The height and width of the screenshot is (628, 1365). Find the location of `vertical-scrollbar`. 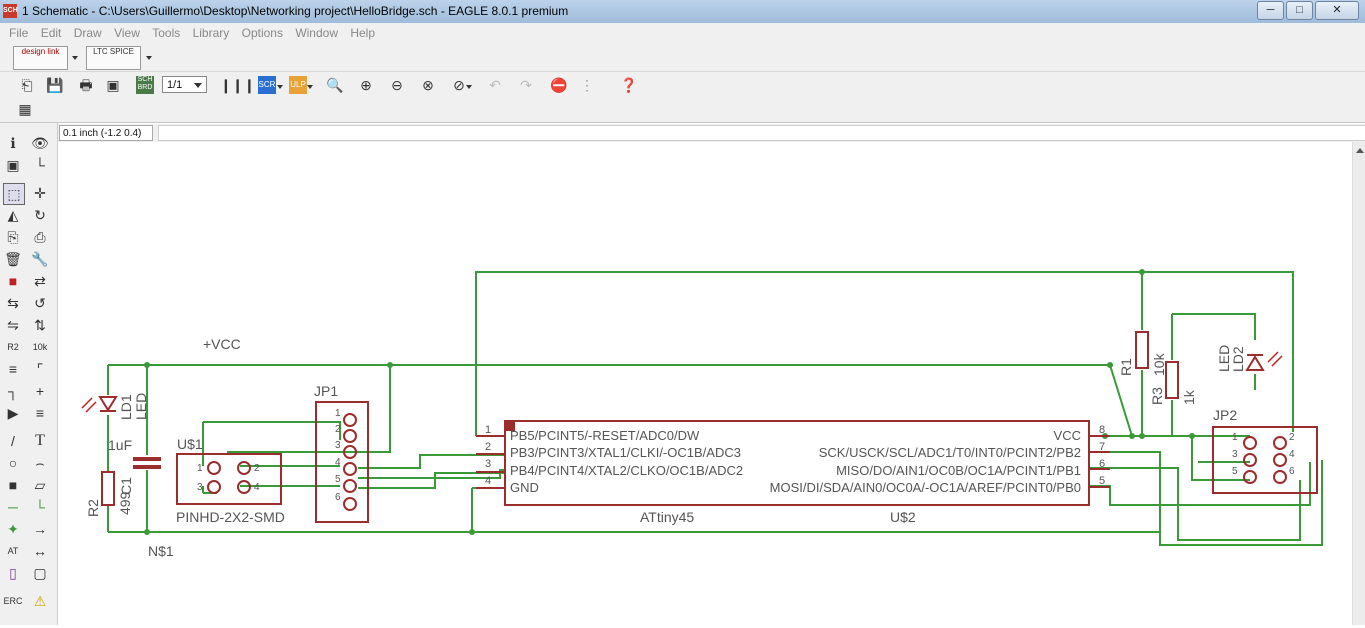

vertical-scrollbar is located at coordinates (1358, 383).